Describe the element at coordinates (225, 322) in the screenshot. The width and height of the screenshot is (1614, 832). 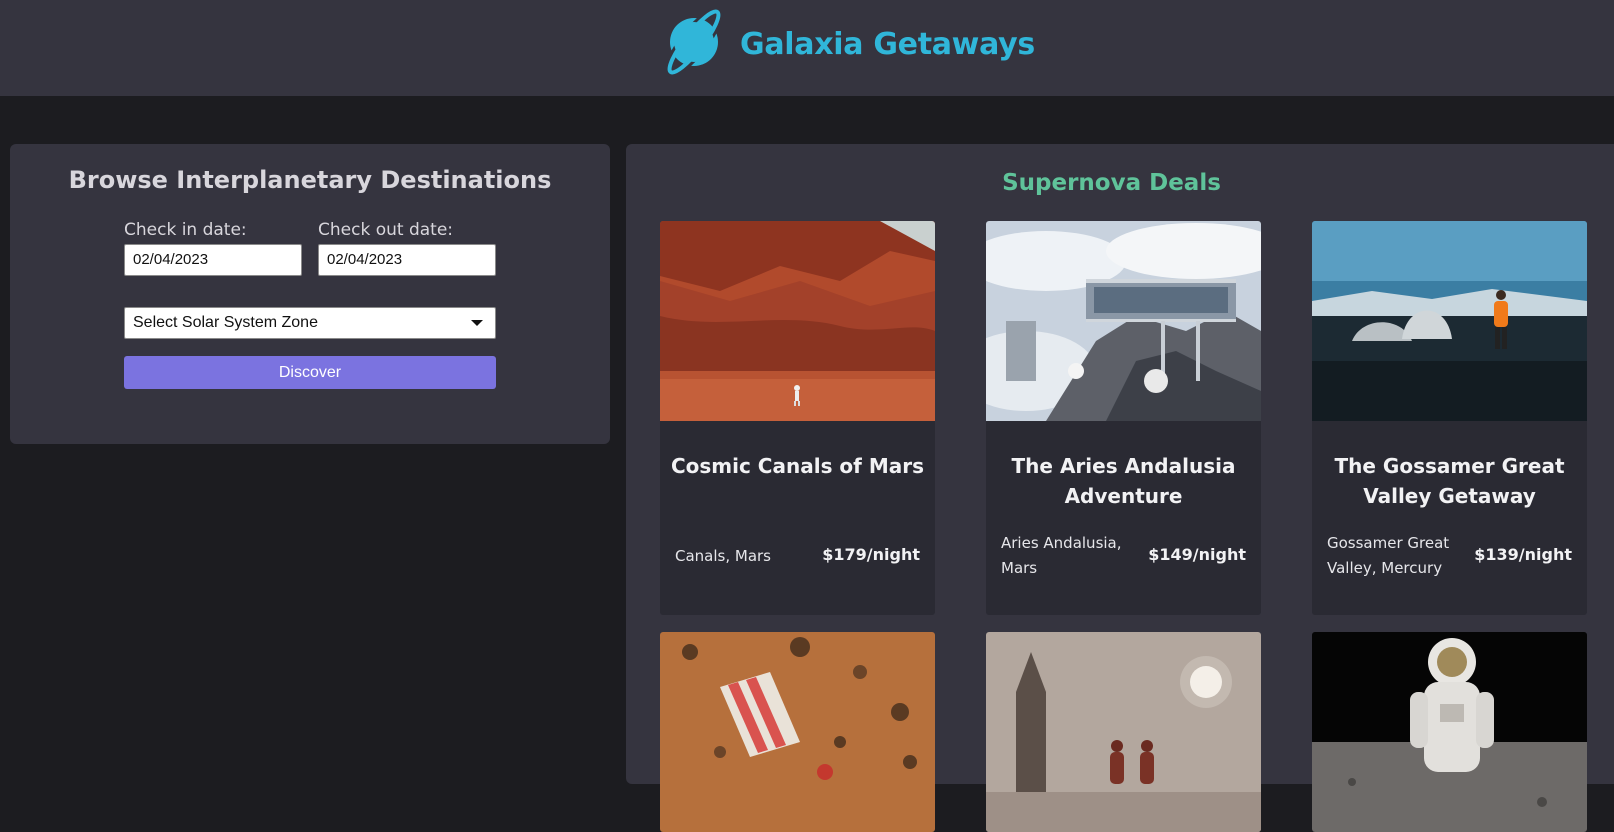
I see `solar-zone-selected: Select Solar System Zone` at that location.